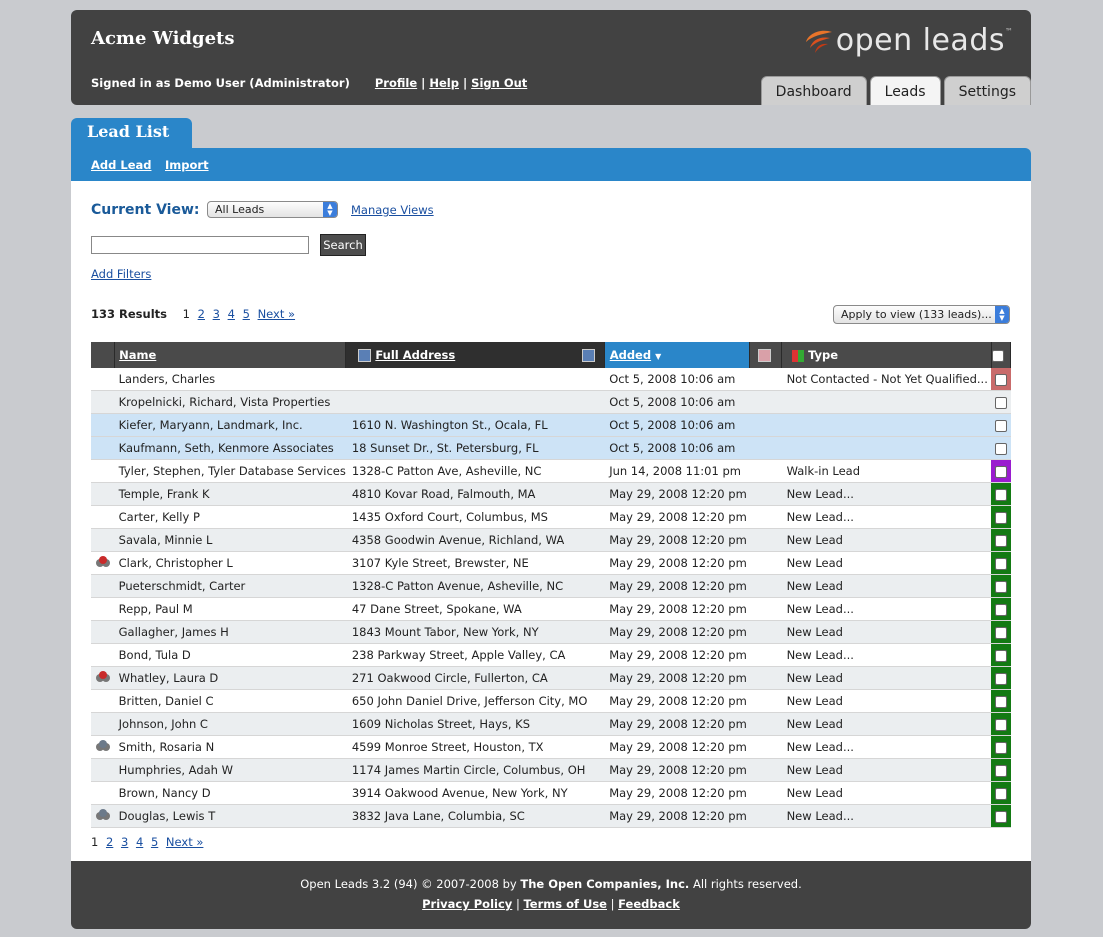 The height and width of the screenshot is (937, 1103). Describe the element at coordinates (392, 210) in the screenshot. I see `manage-views-link: Manage Views` at that location.